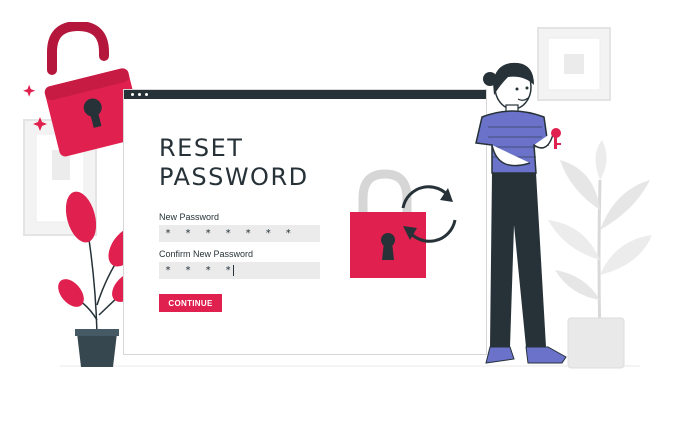 The image size is (682, 421). What do you see at coordinates (403, 223) in the screenshot?
I see `locked-padlock-icon` at bounding box center [403, 223].